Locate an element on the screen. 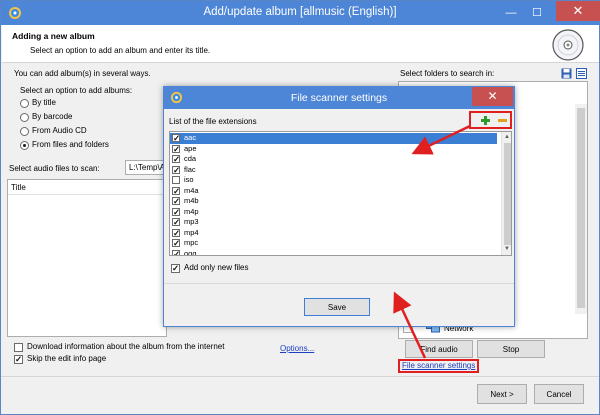 The image size is (600, 415). radio-label: By title is located at coordinates (44, 102).